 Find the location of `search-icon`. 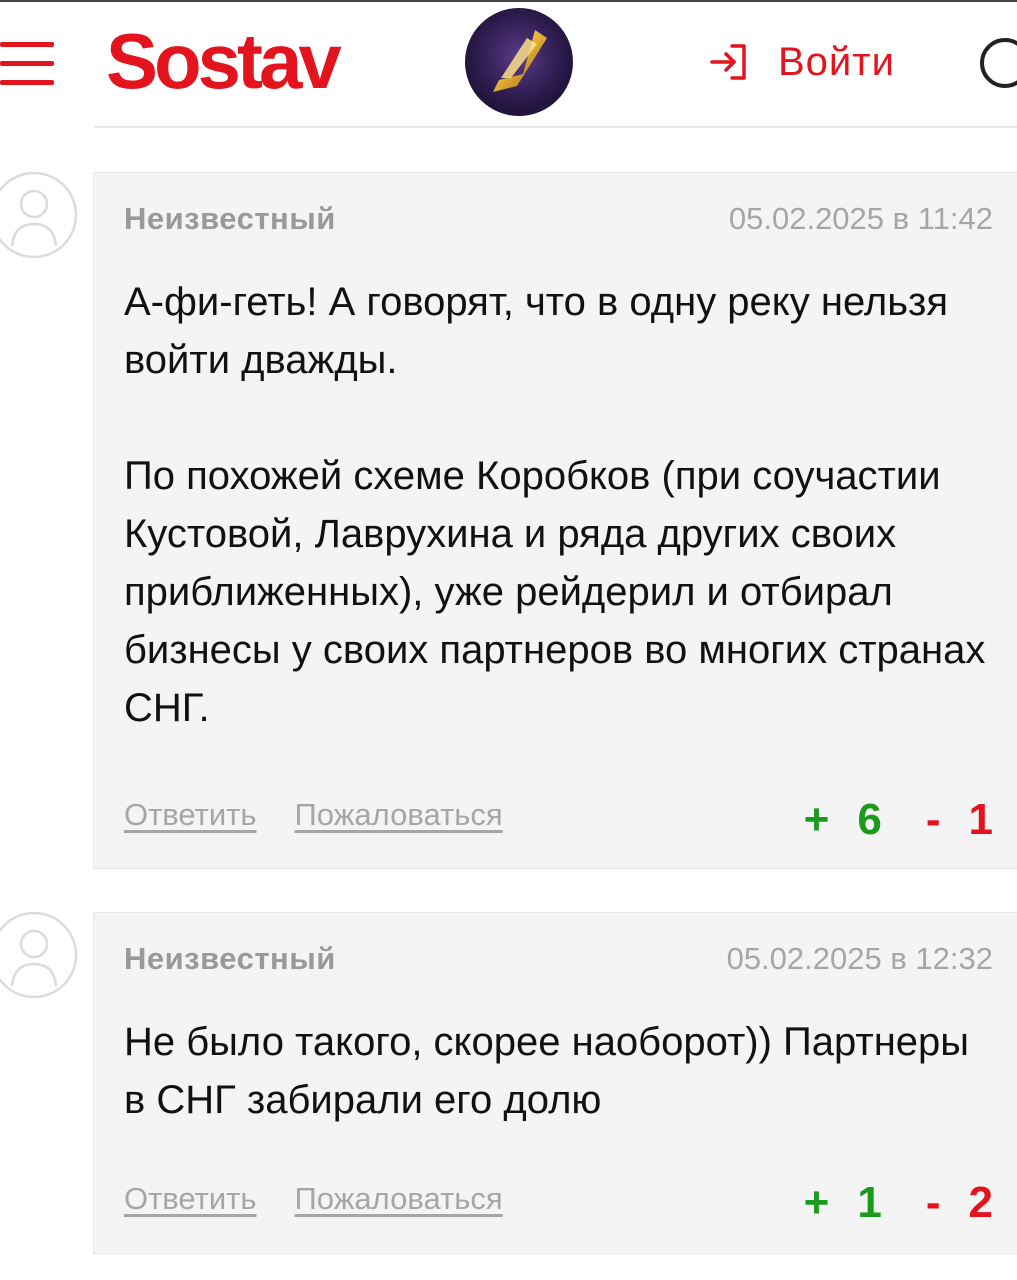

search-icon is located at coordinates (998, 63).